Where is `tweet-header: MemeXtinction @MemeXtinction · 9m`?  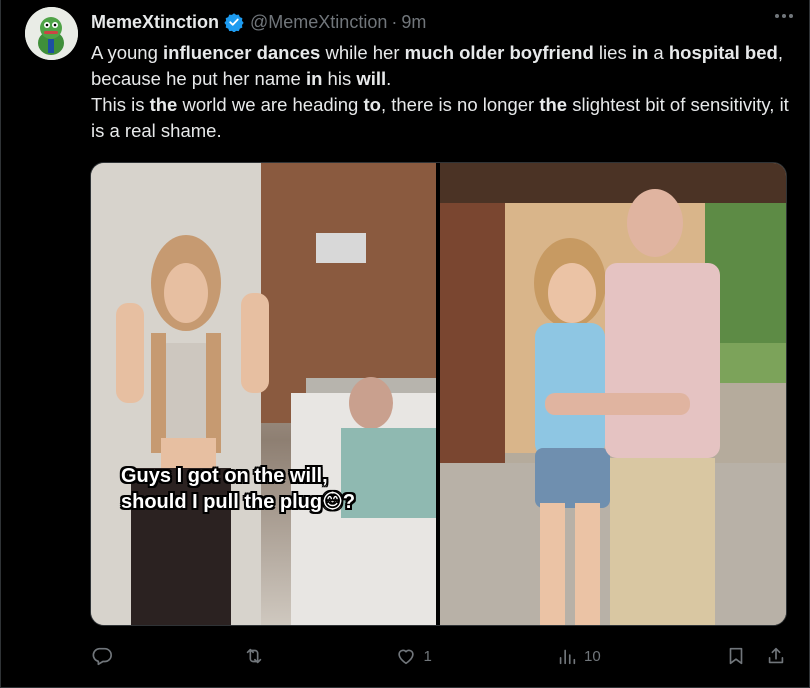 tweet-header: MemeXtinction @MemeXtinction · 9m is located at coordinates (440, 22).